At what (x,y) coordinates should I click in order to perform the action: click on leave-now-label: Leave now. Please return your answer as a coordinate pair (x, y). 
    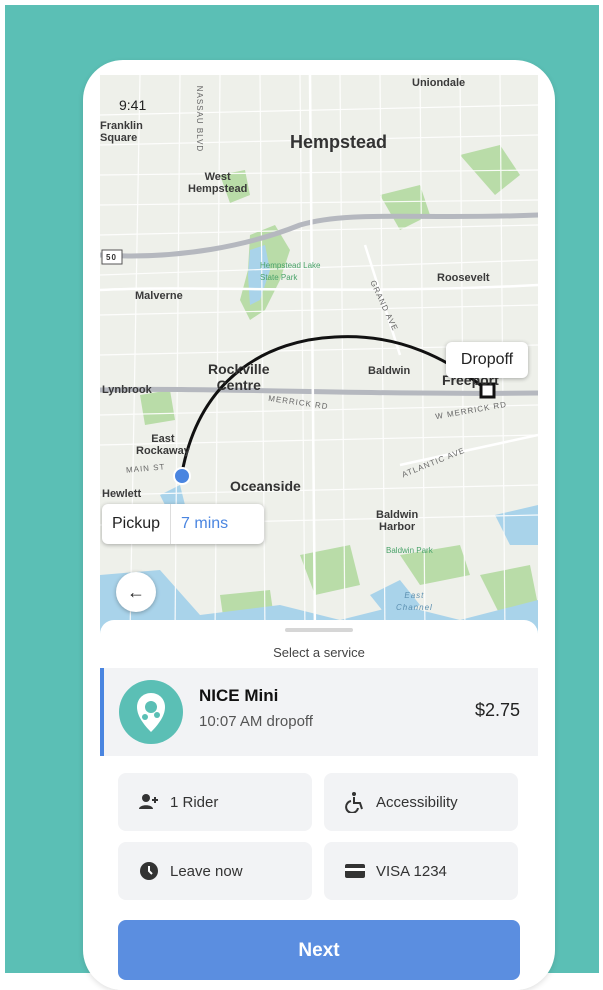
    Looking at the image, I should click on (206, 871).